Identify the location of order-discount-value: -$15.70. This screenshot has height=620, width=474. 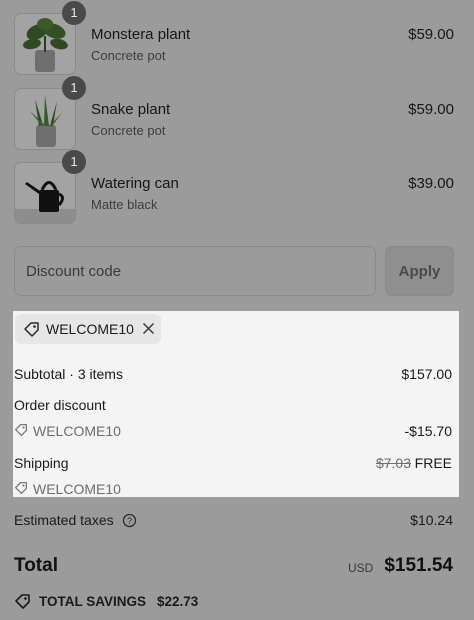
(428, 431).